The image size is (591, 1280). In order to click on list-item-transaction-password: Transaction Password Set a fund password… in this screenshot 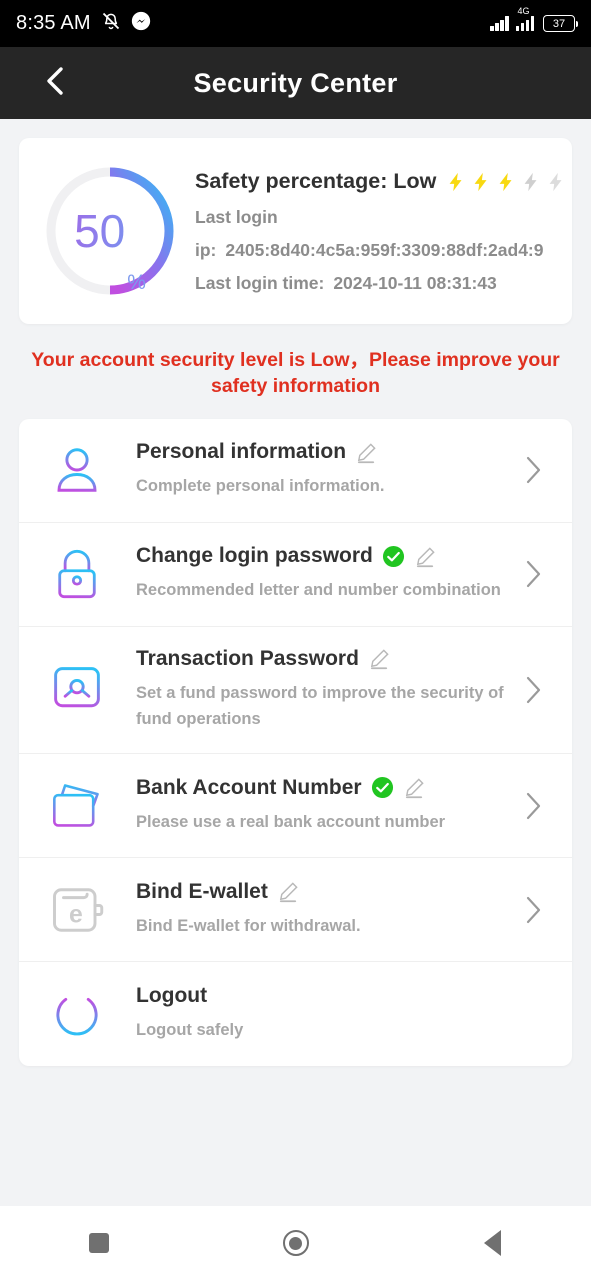, I will do `click(295, 691)`.